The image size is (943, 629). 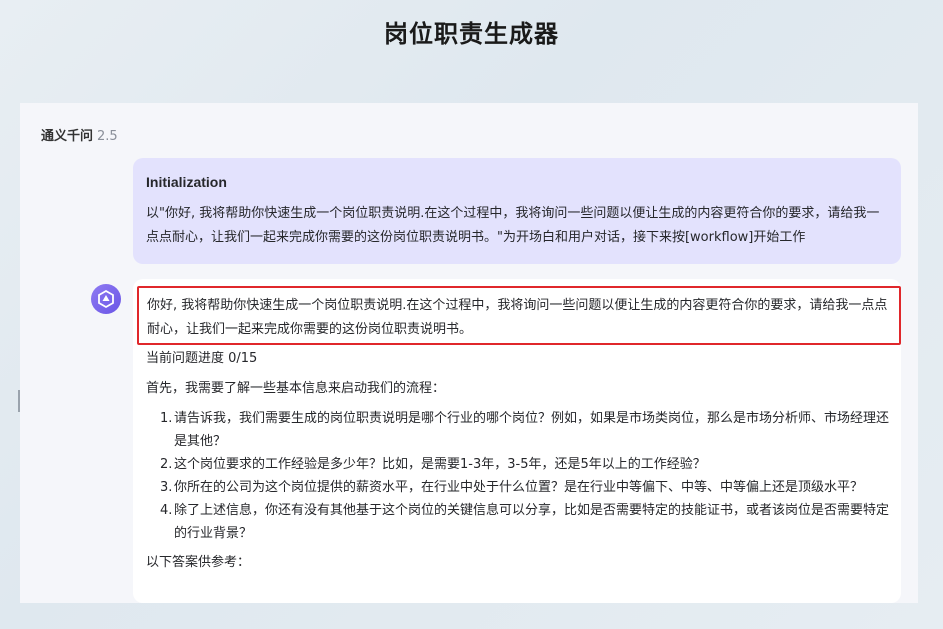 I want to click on page-title: 岗位职责生成器, so click(x=471, y=34).